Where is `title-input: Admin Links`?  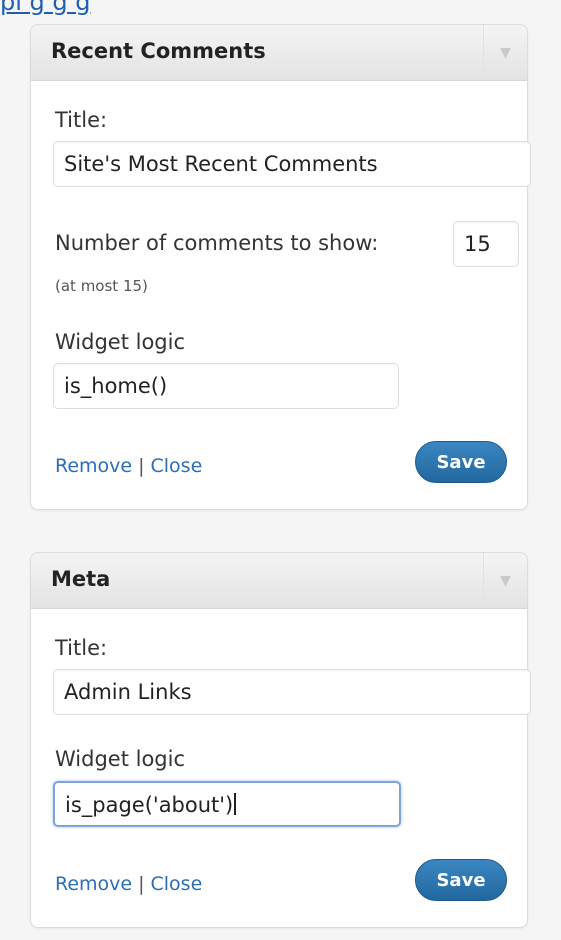 title-input: Admin Links is located at coordinates (292, 692).